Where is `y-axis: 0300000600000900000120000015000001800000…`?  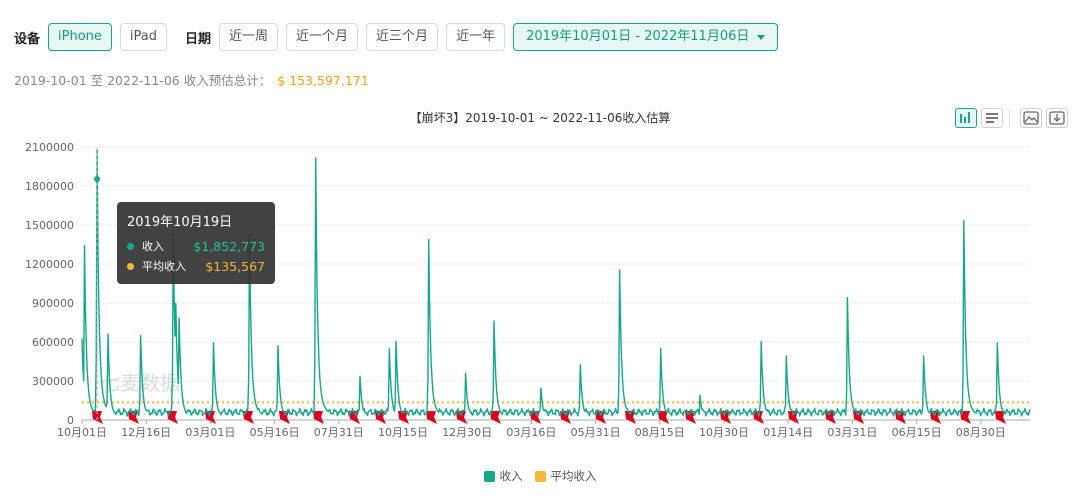
y-axis: 0300000600000900000120000015000001800000… is located at coordinates (49, 284).